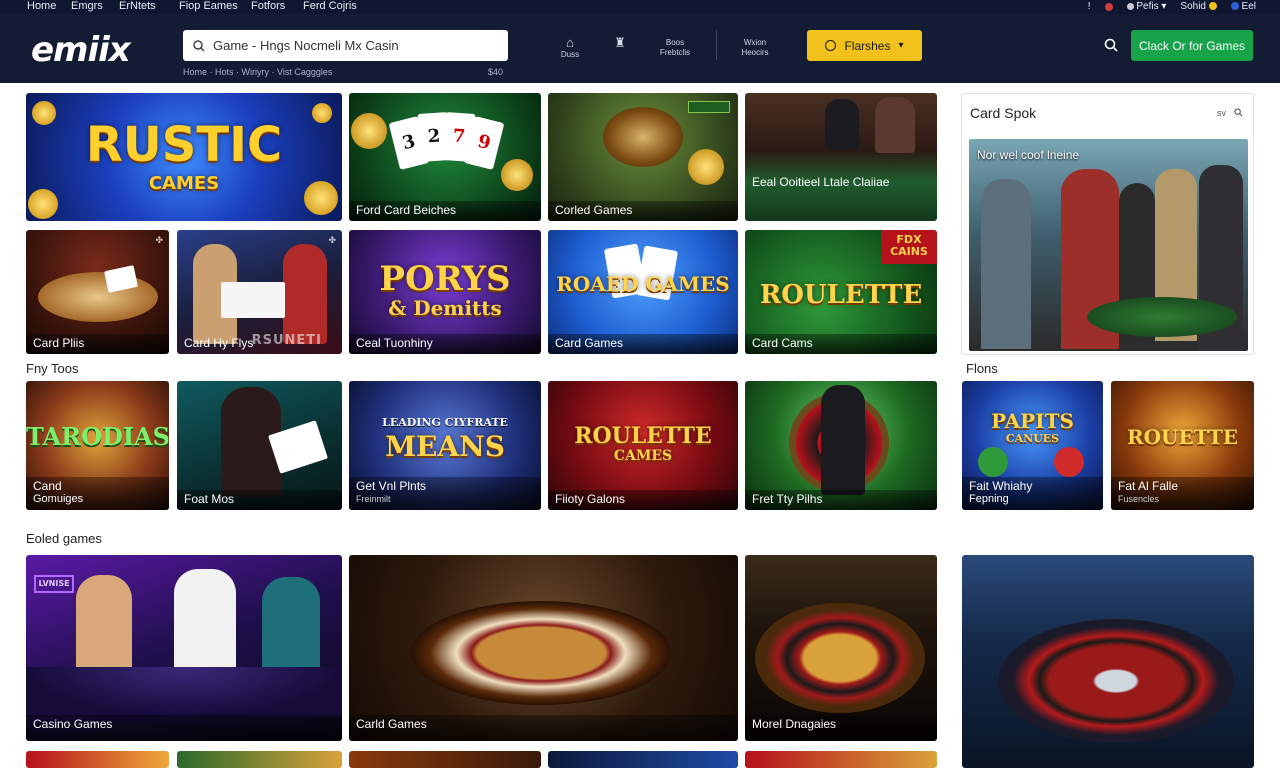  I want to click on globe-icon, so click(1130, 6).